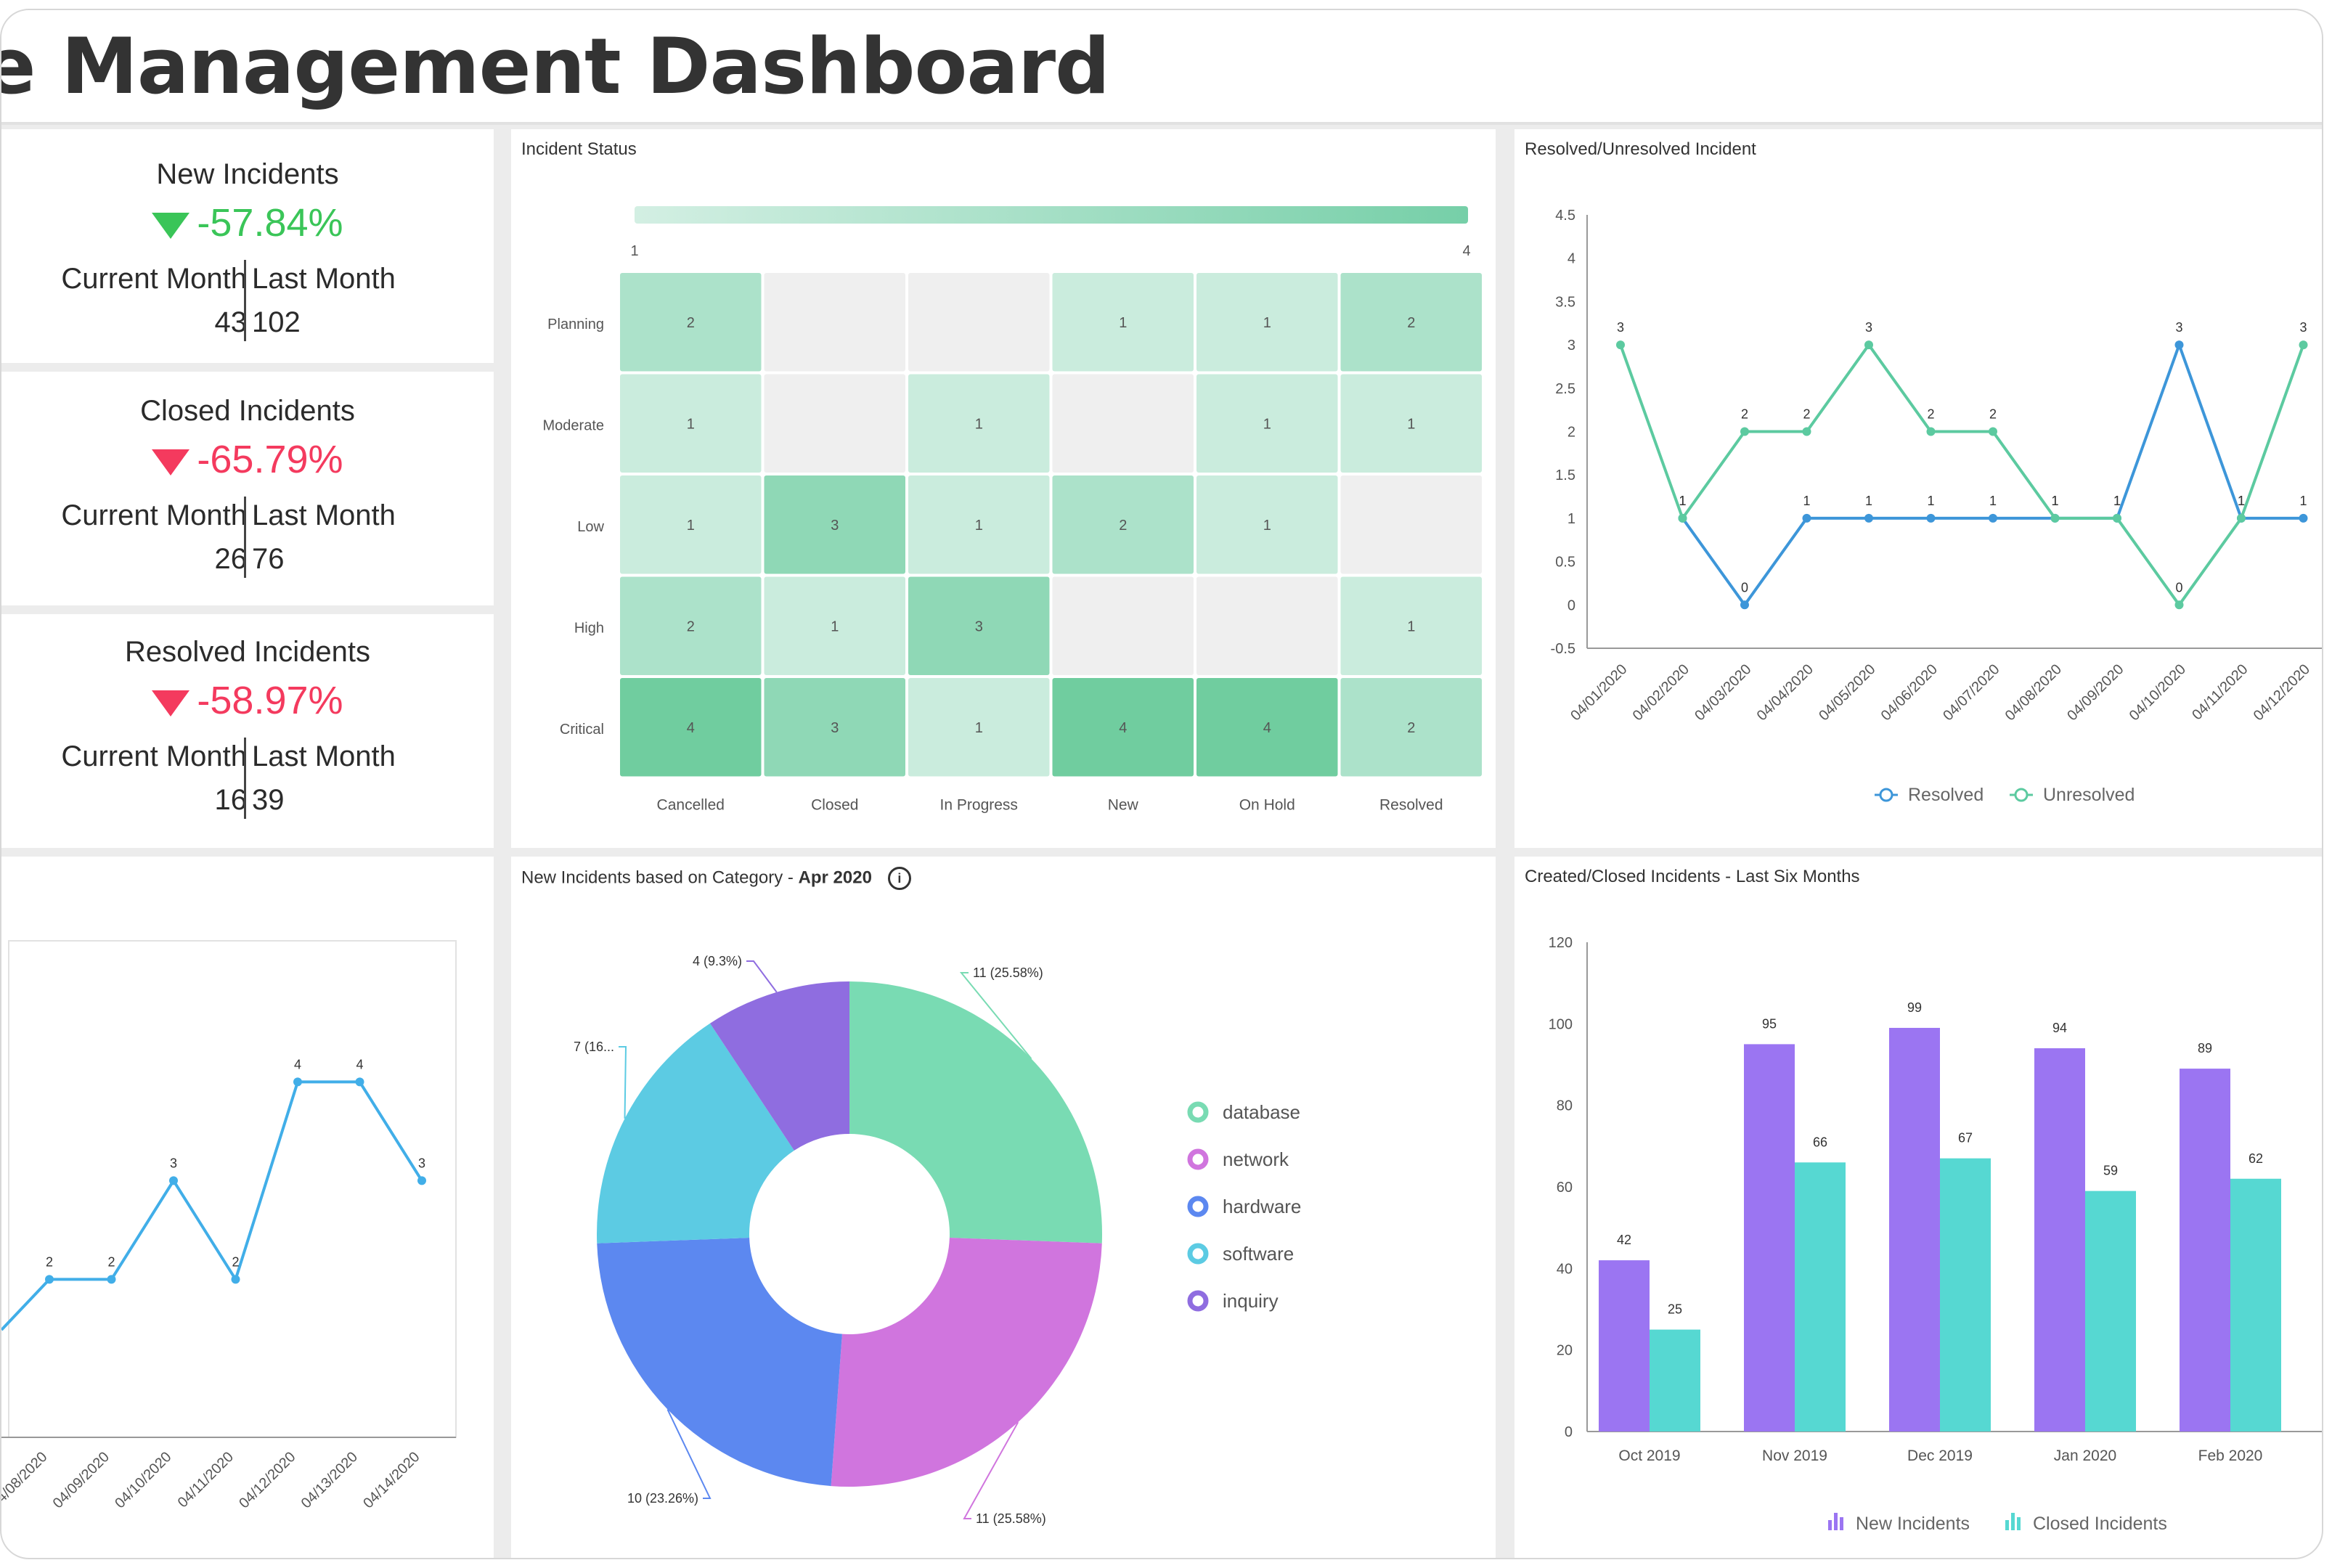  Describe the element at coordinates (1008, 973) in the screenshot. I see `slice-label: 11 (25.58%)` at that location.